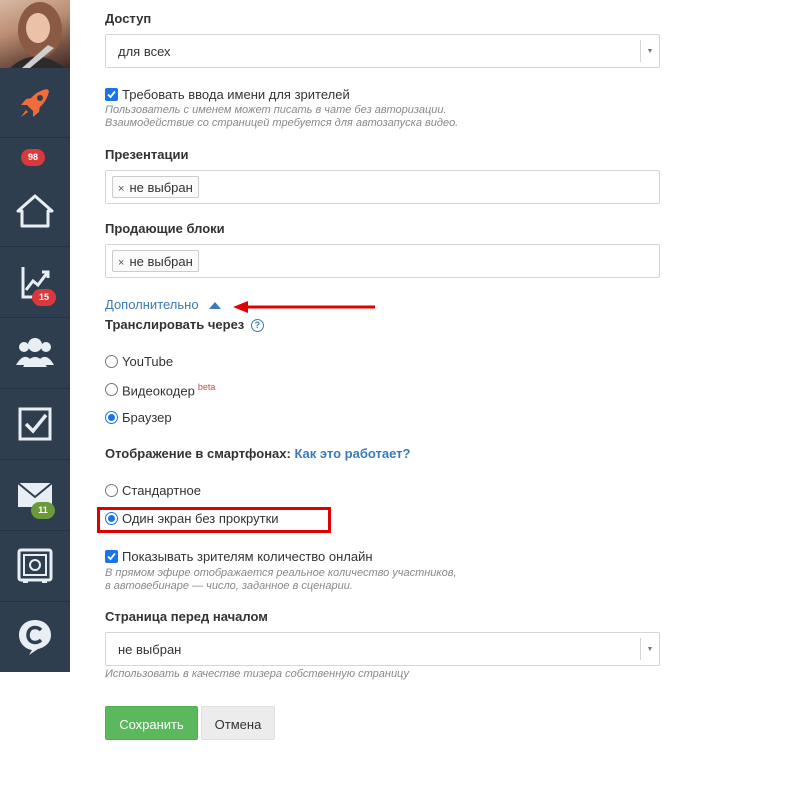 The image size is (796, 792). Describe the element at coordinates (382, 187) in the screenshot. I see `presentations-select: × не выбран` at that location.